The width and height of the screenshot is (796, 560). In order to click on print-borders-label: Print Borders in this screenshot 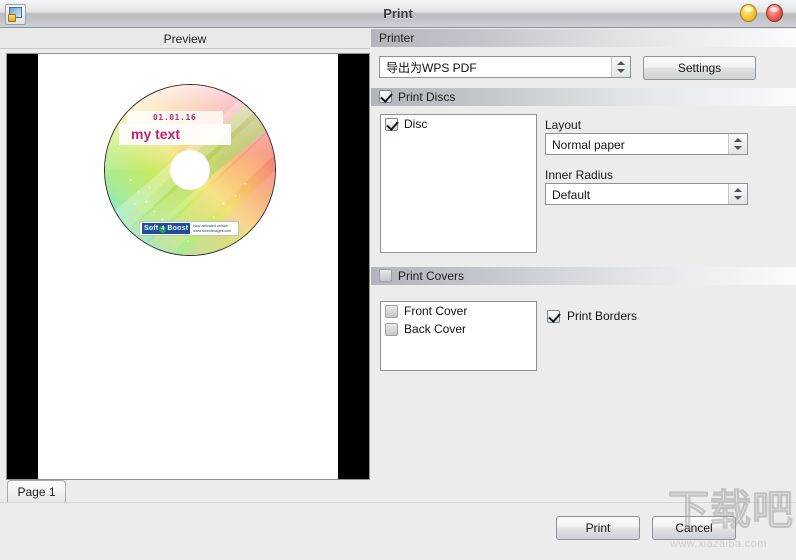, I will do `click(602, 316)`.